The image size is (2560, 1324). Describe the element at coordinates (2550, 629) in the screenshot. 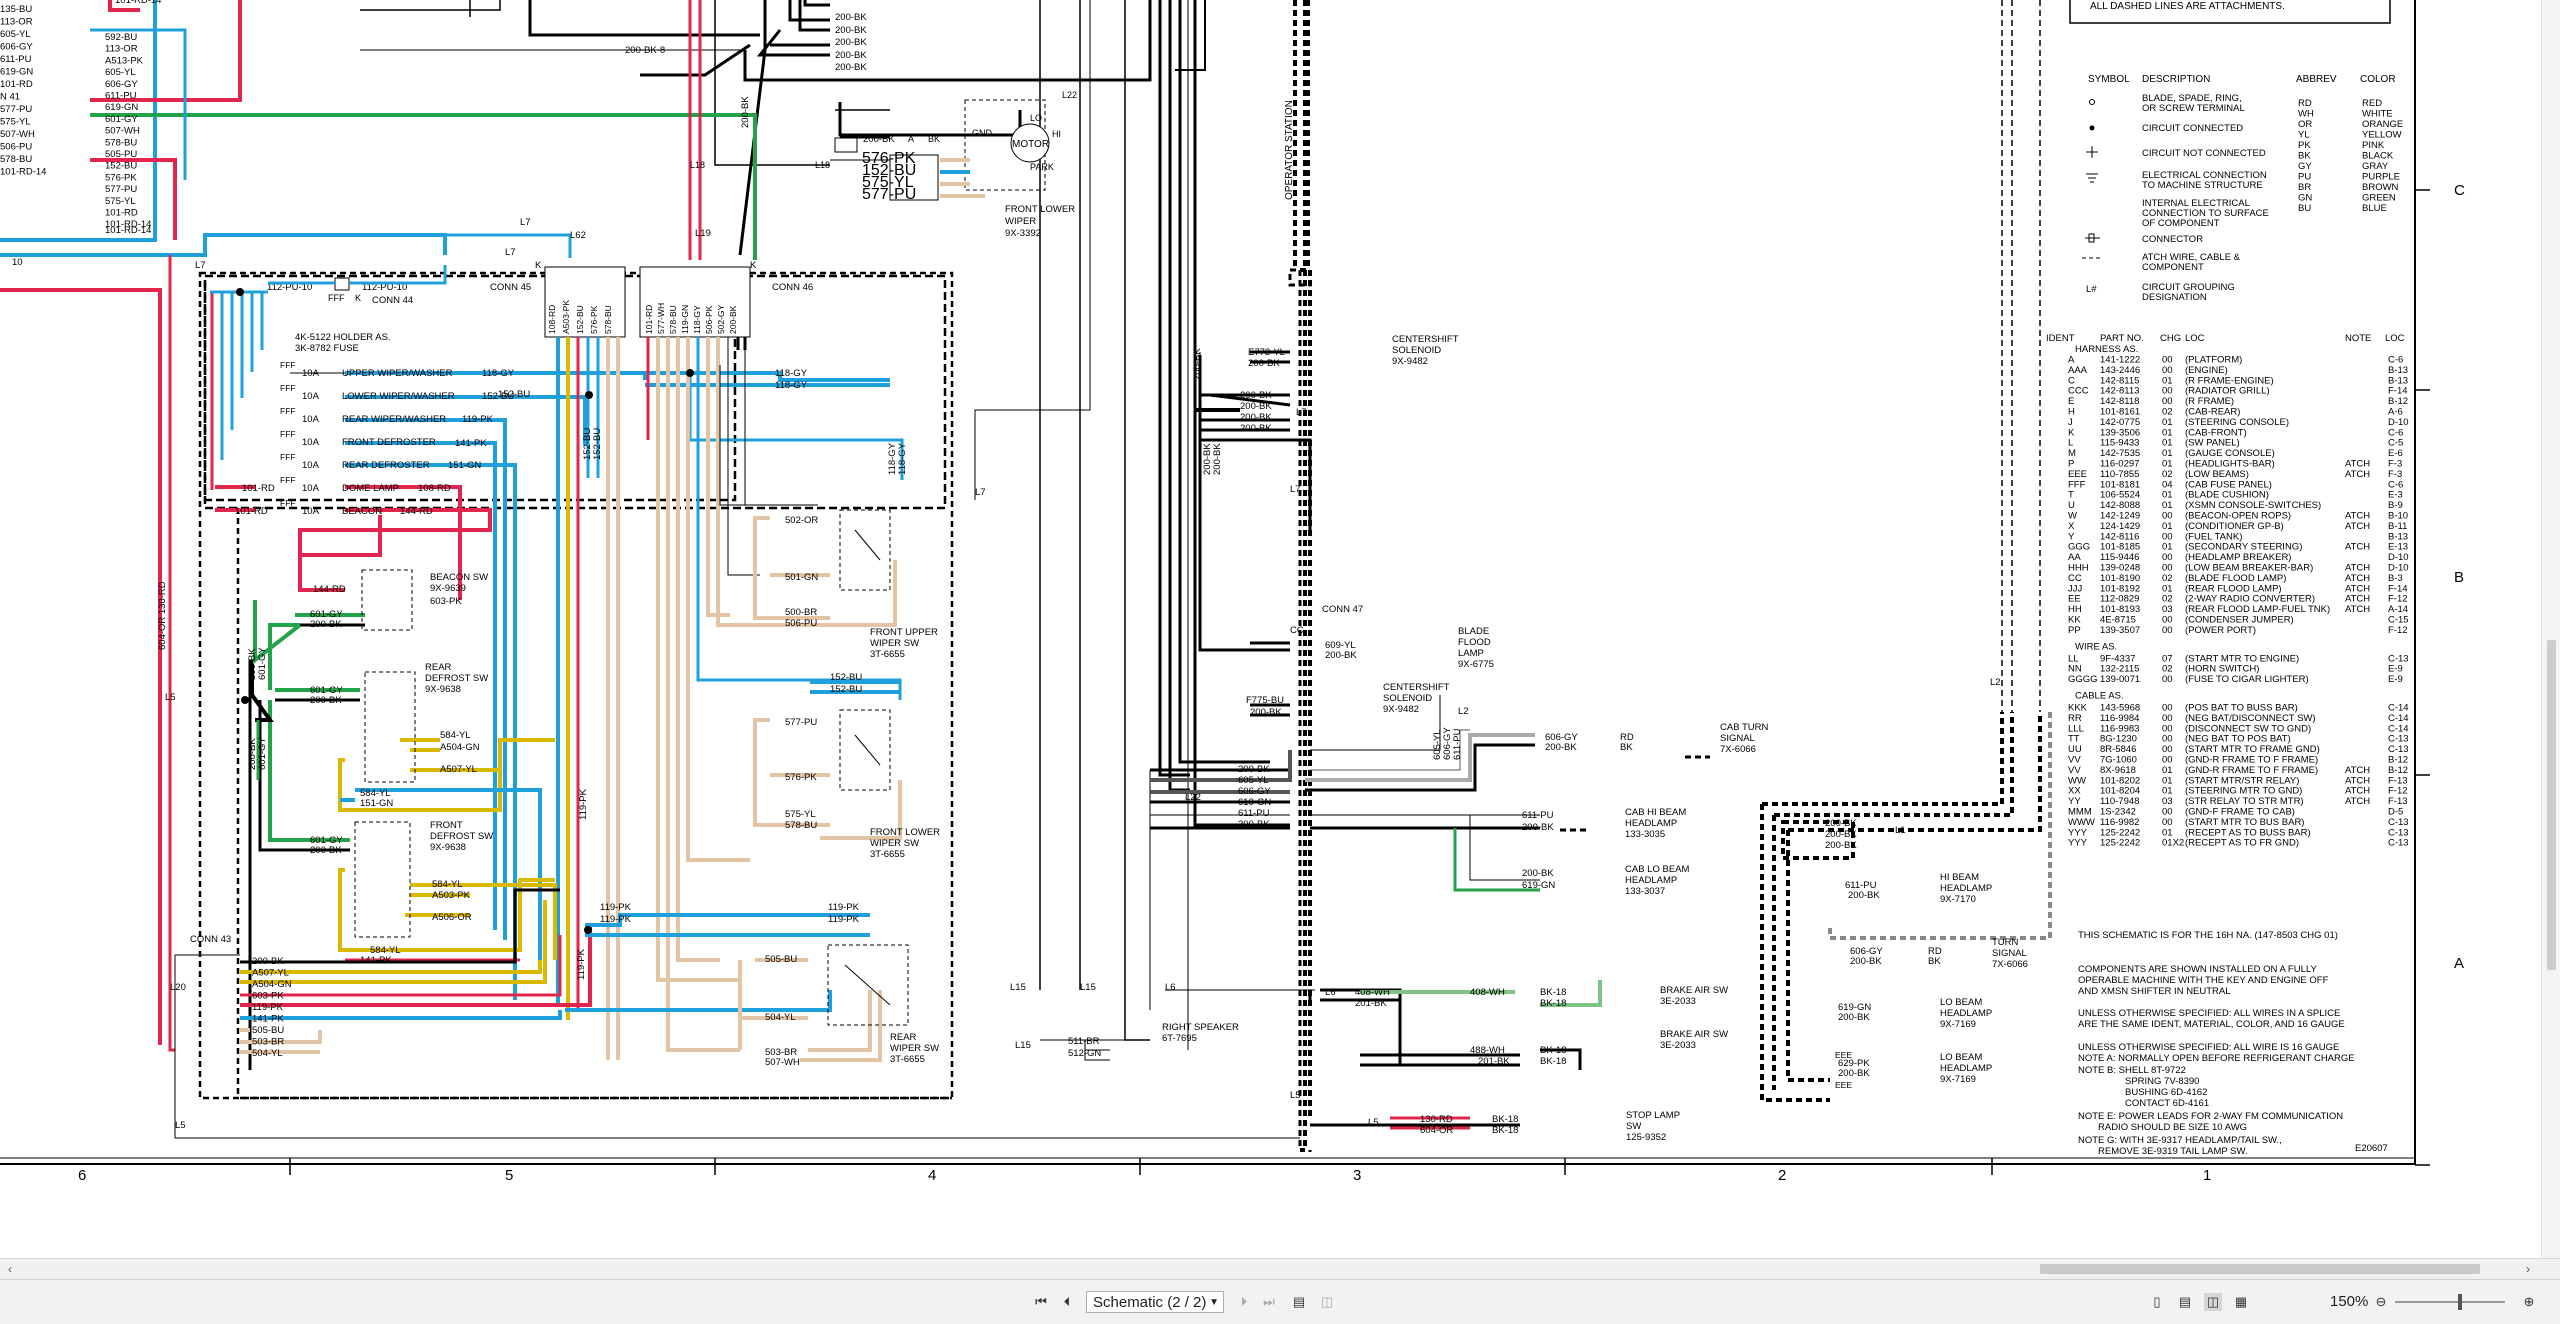

I see `vertical-scrollbar` at that location.